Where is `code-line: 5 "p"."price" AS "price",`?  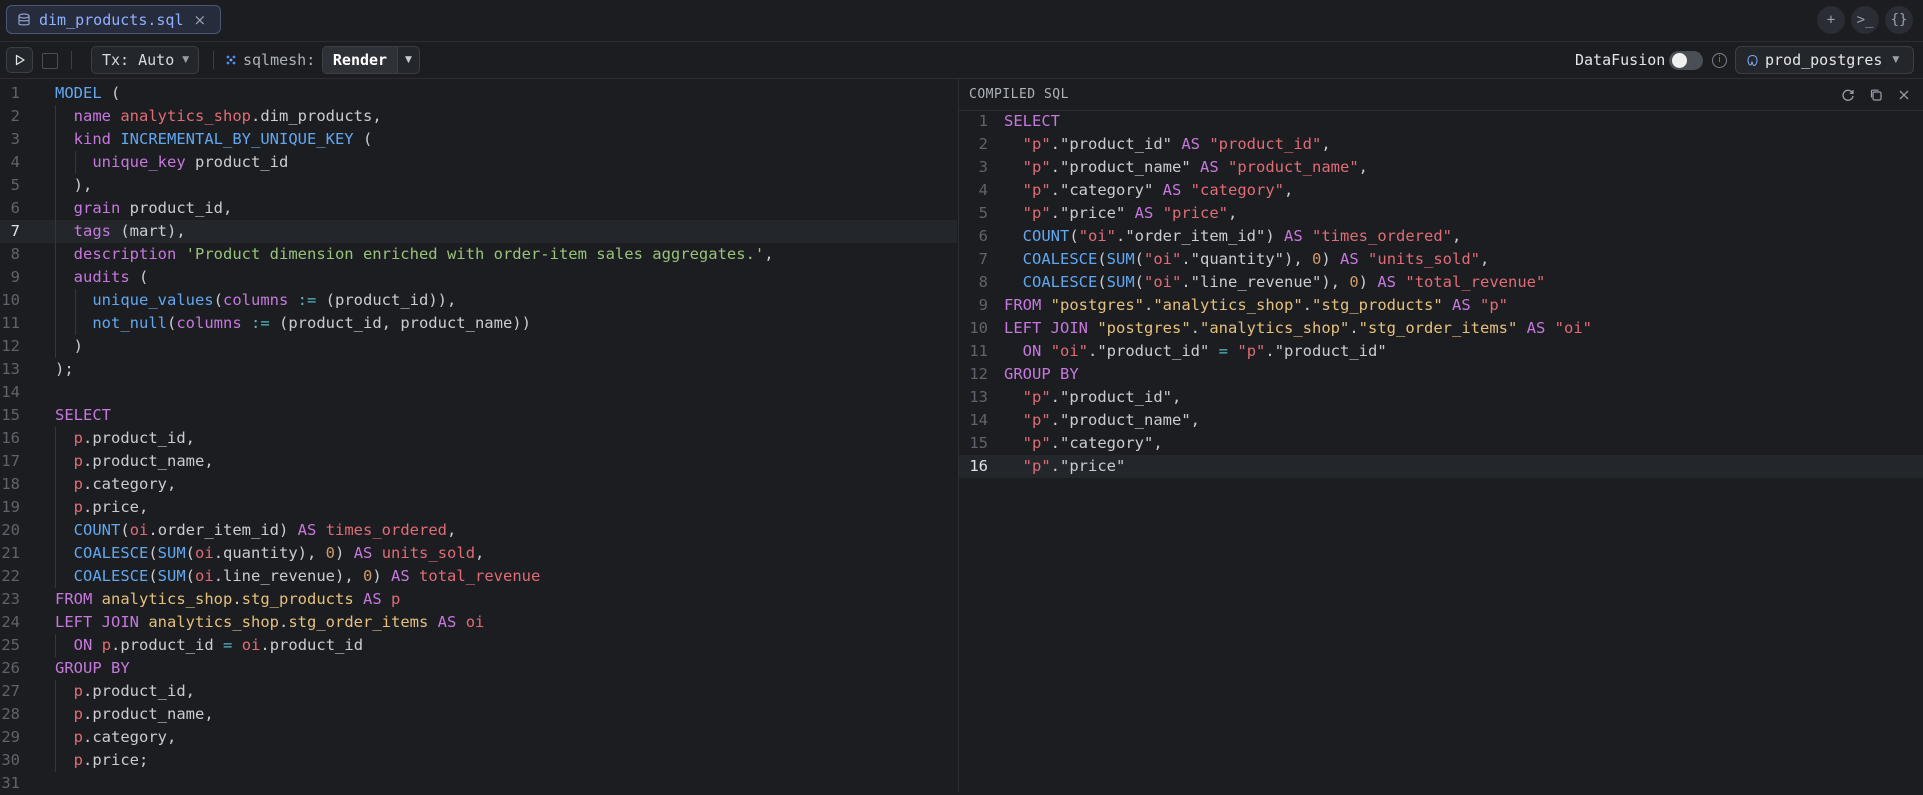
code-line: 5 "p"."price" AS "price", is located at coordinates (1441, 213).